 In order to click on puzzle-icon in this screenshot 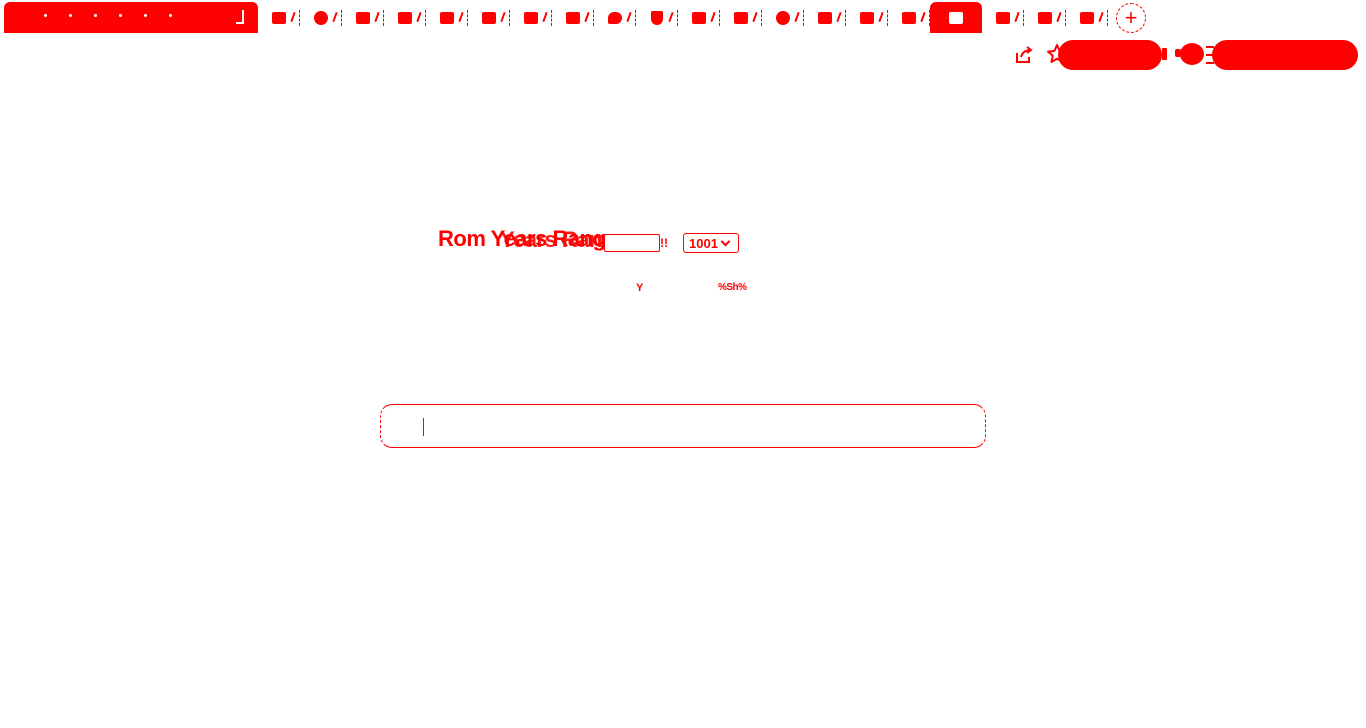, I will do `click(1189, 54)`.